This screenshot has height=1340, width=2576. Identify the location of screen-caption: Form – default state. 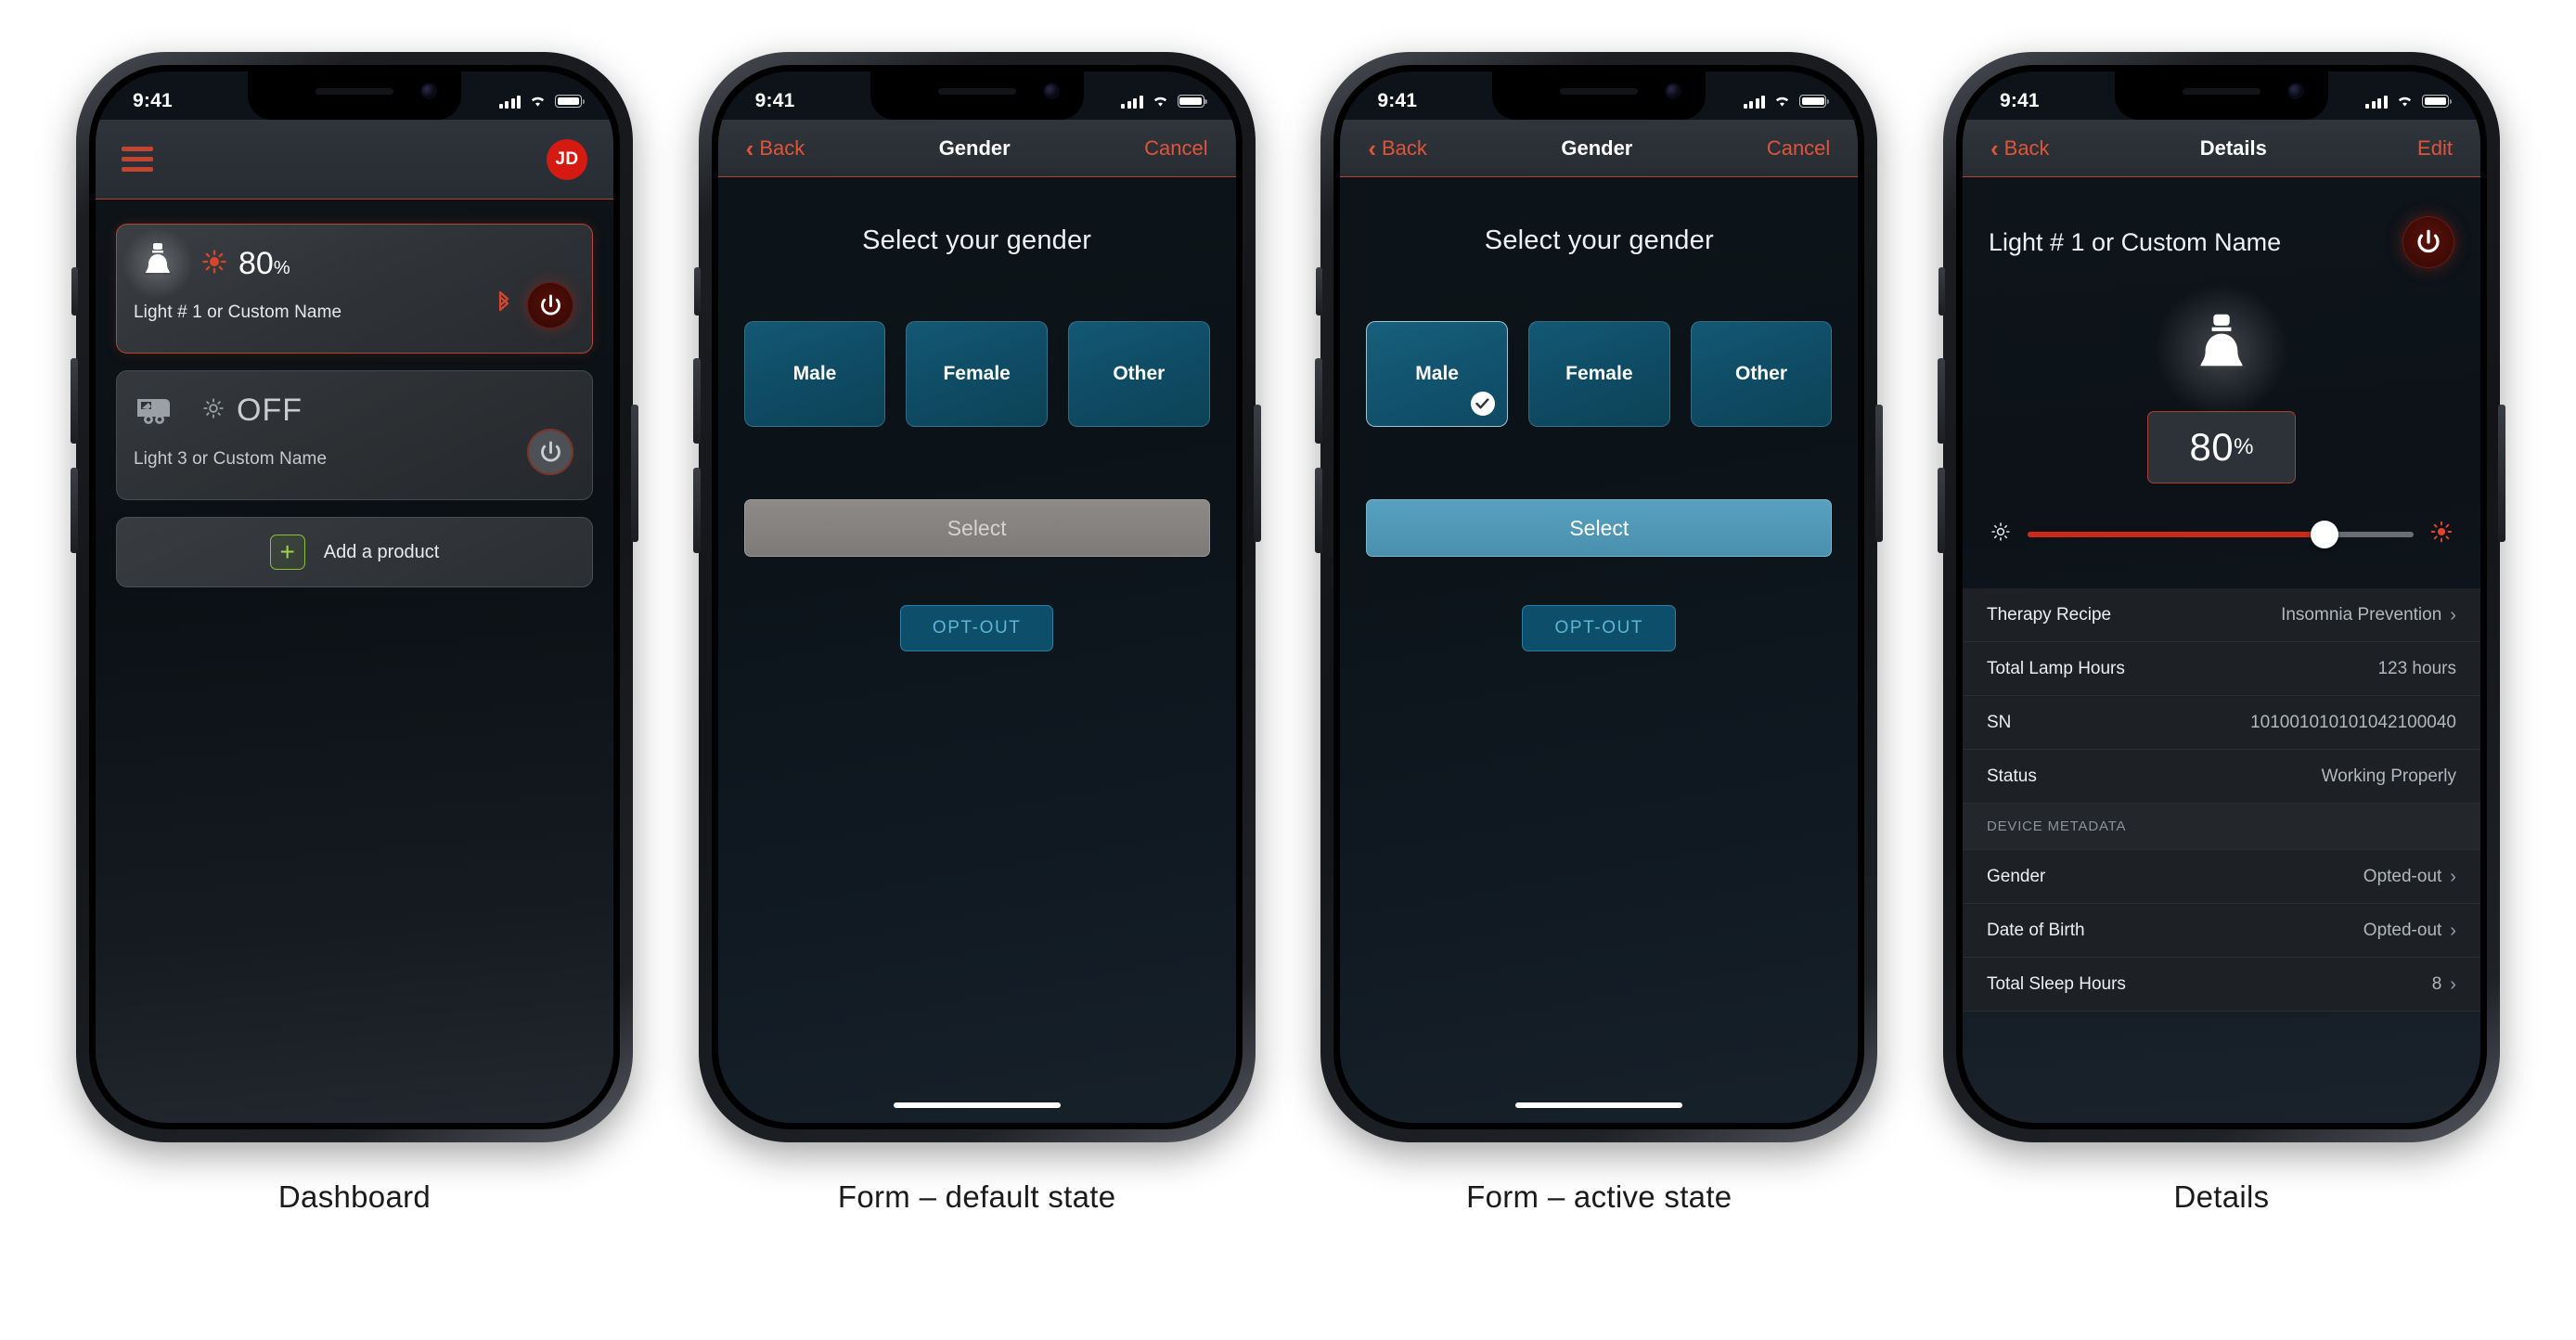
(977, 1196).